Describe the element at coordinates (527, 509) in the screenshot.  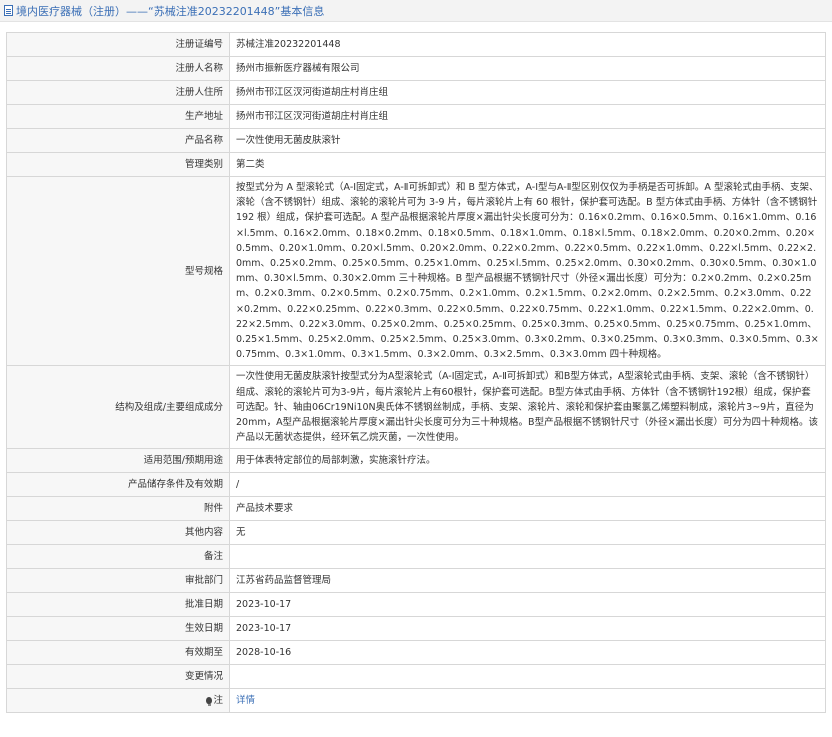
I see `value-attachment: 产品技术要求` at that location.